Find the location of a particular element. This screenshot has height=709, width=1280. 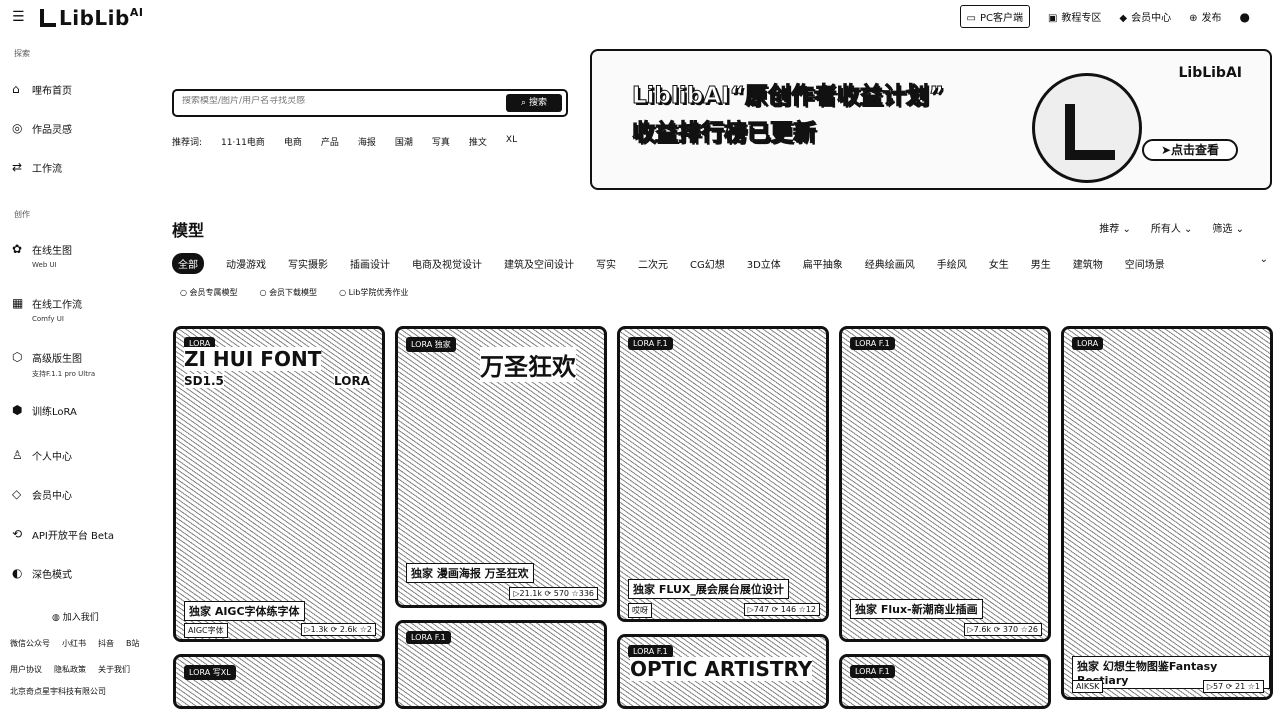

category-tab: 插画设计 is located at coordinates (370, 263).